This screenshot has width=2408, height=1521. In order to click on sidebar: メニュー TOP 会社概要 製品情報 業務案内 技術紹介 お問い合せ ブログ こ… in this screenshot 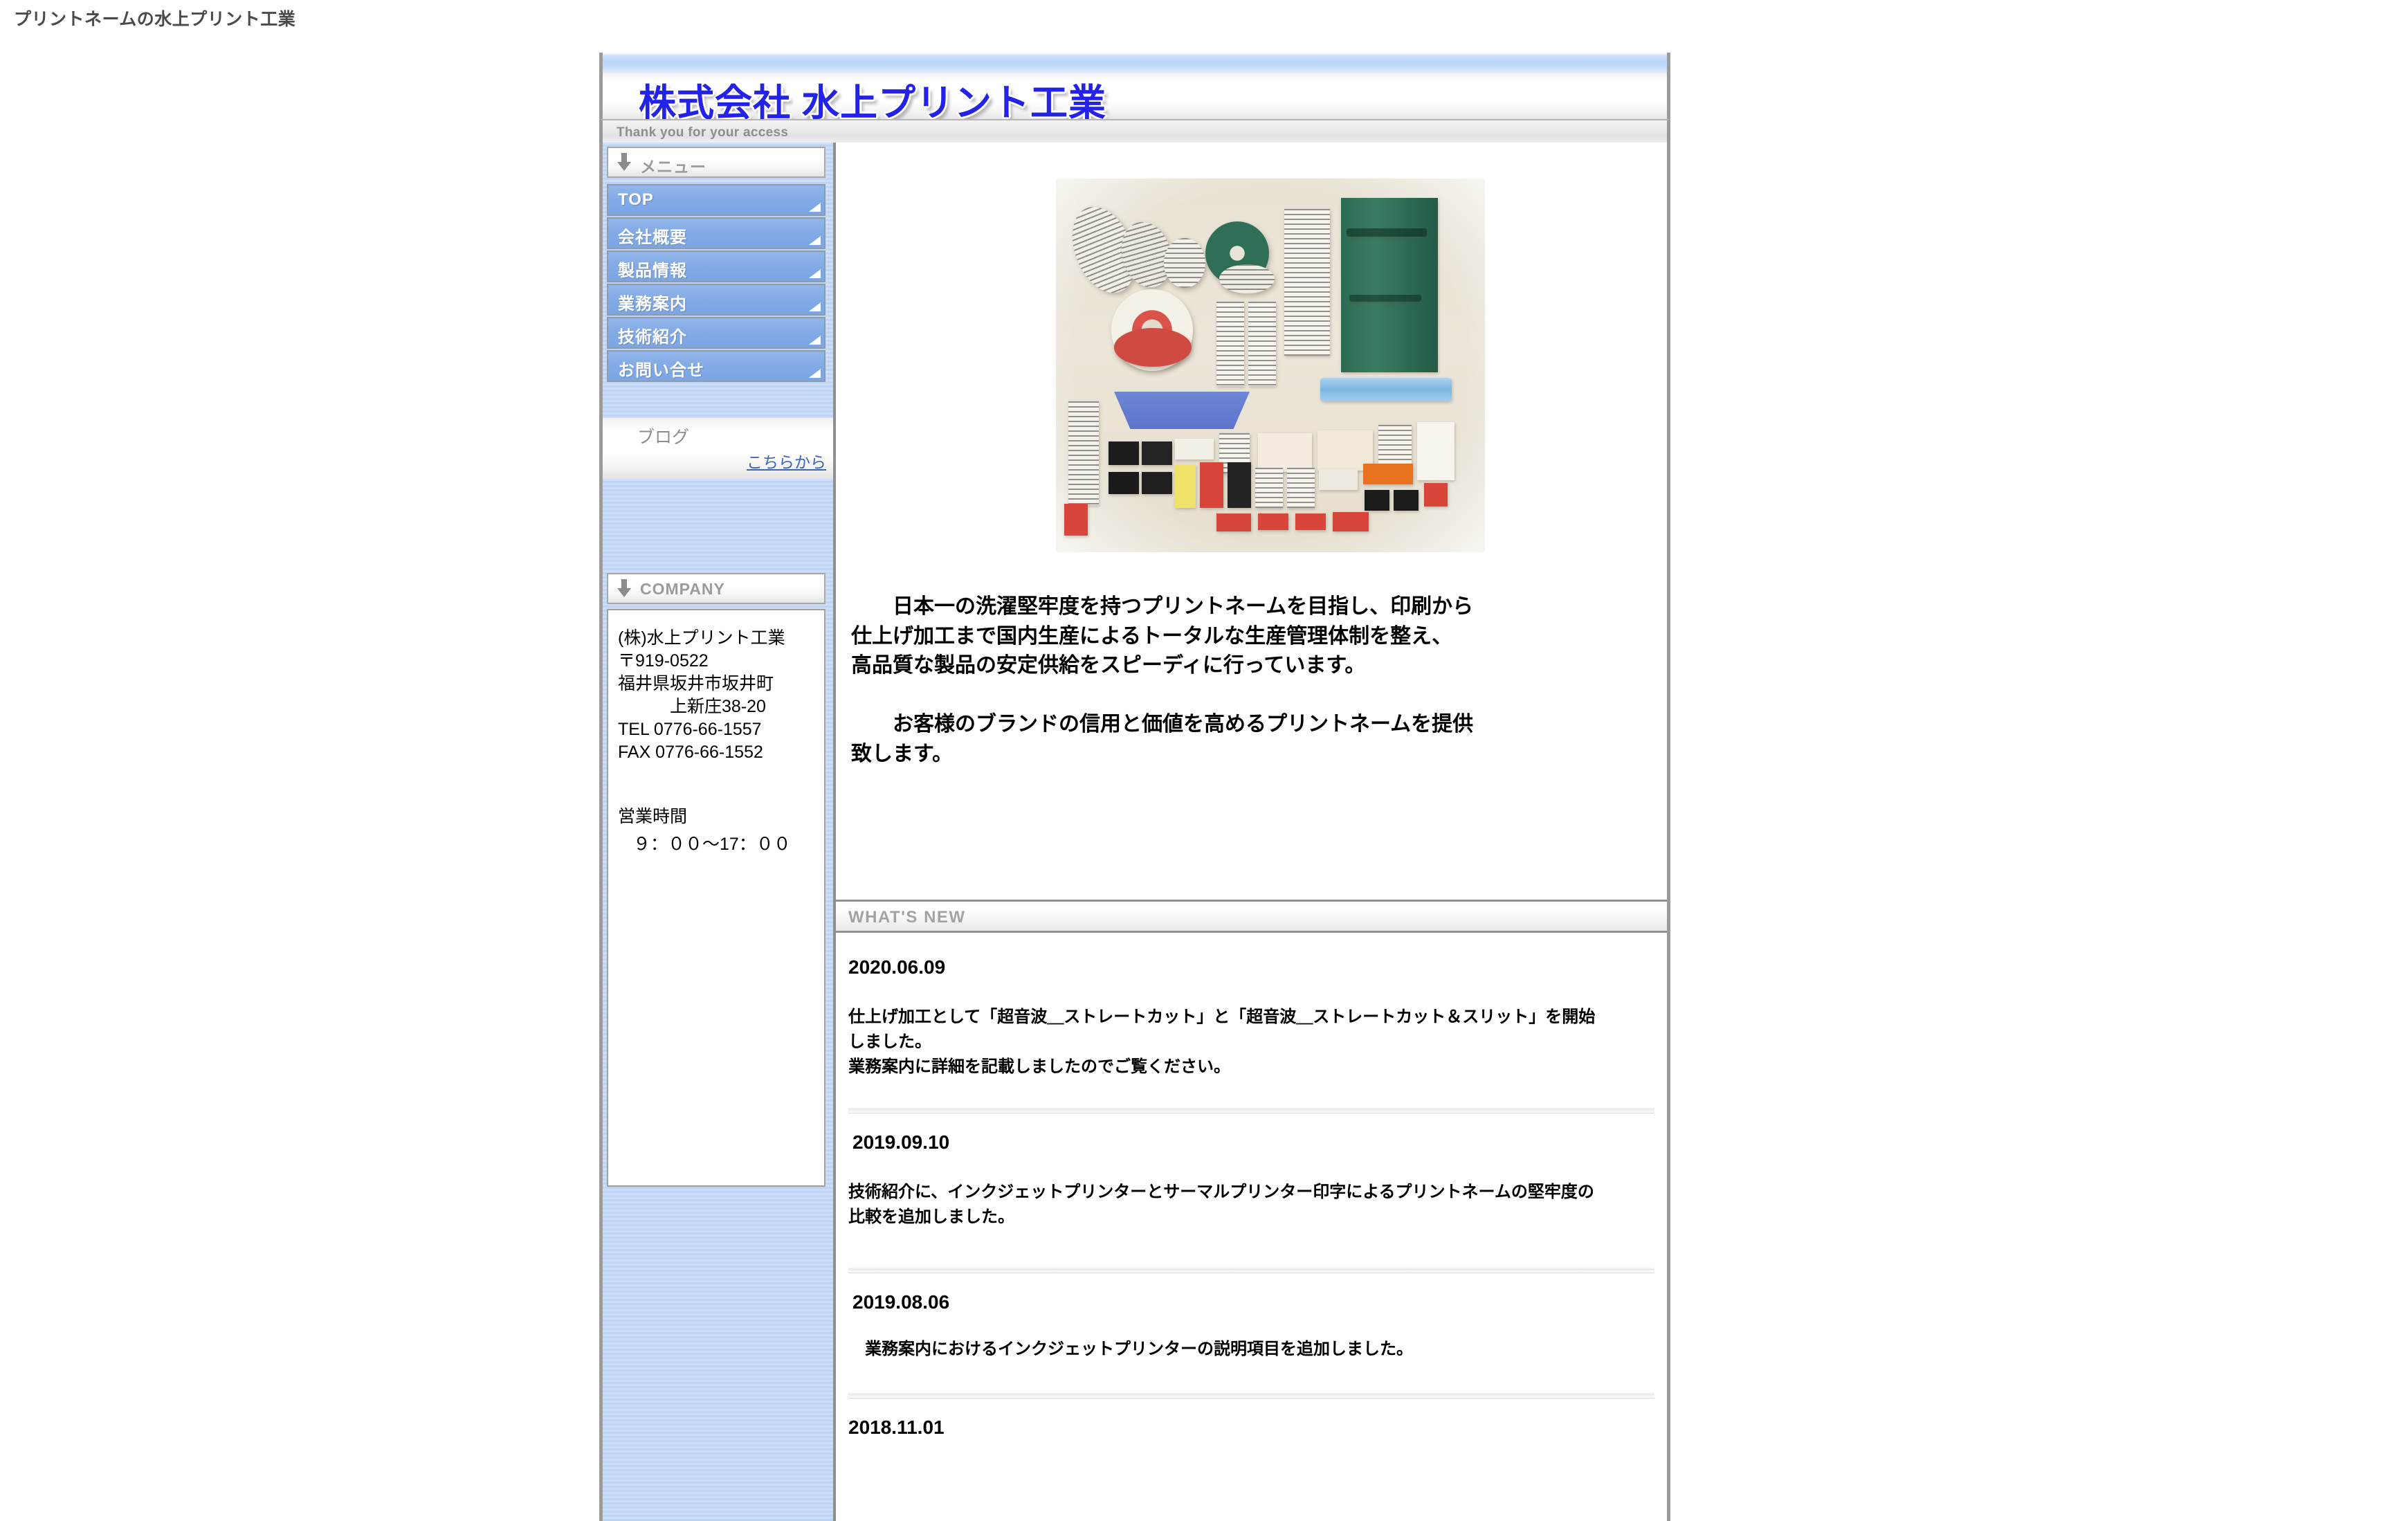, I will do `click(718, 832)`.